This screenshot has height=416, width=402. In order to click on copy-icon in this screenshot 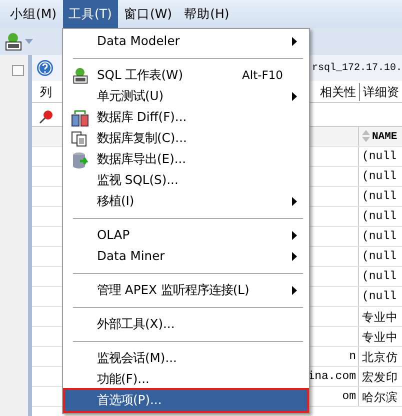, I will do `click(79, 138)`.